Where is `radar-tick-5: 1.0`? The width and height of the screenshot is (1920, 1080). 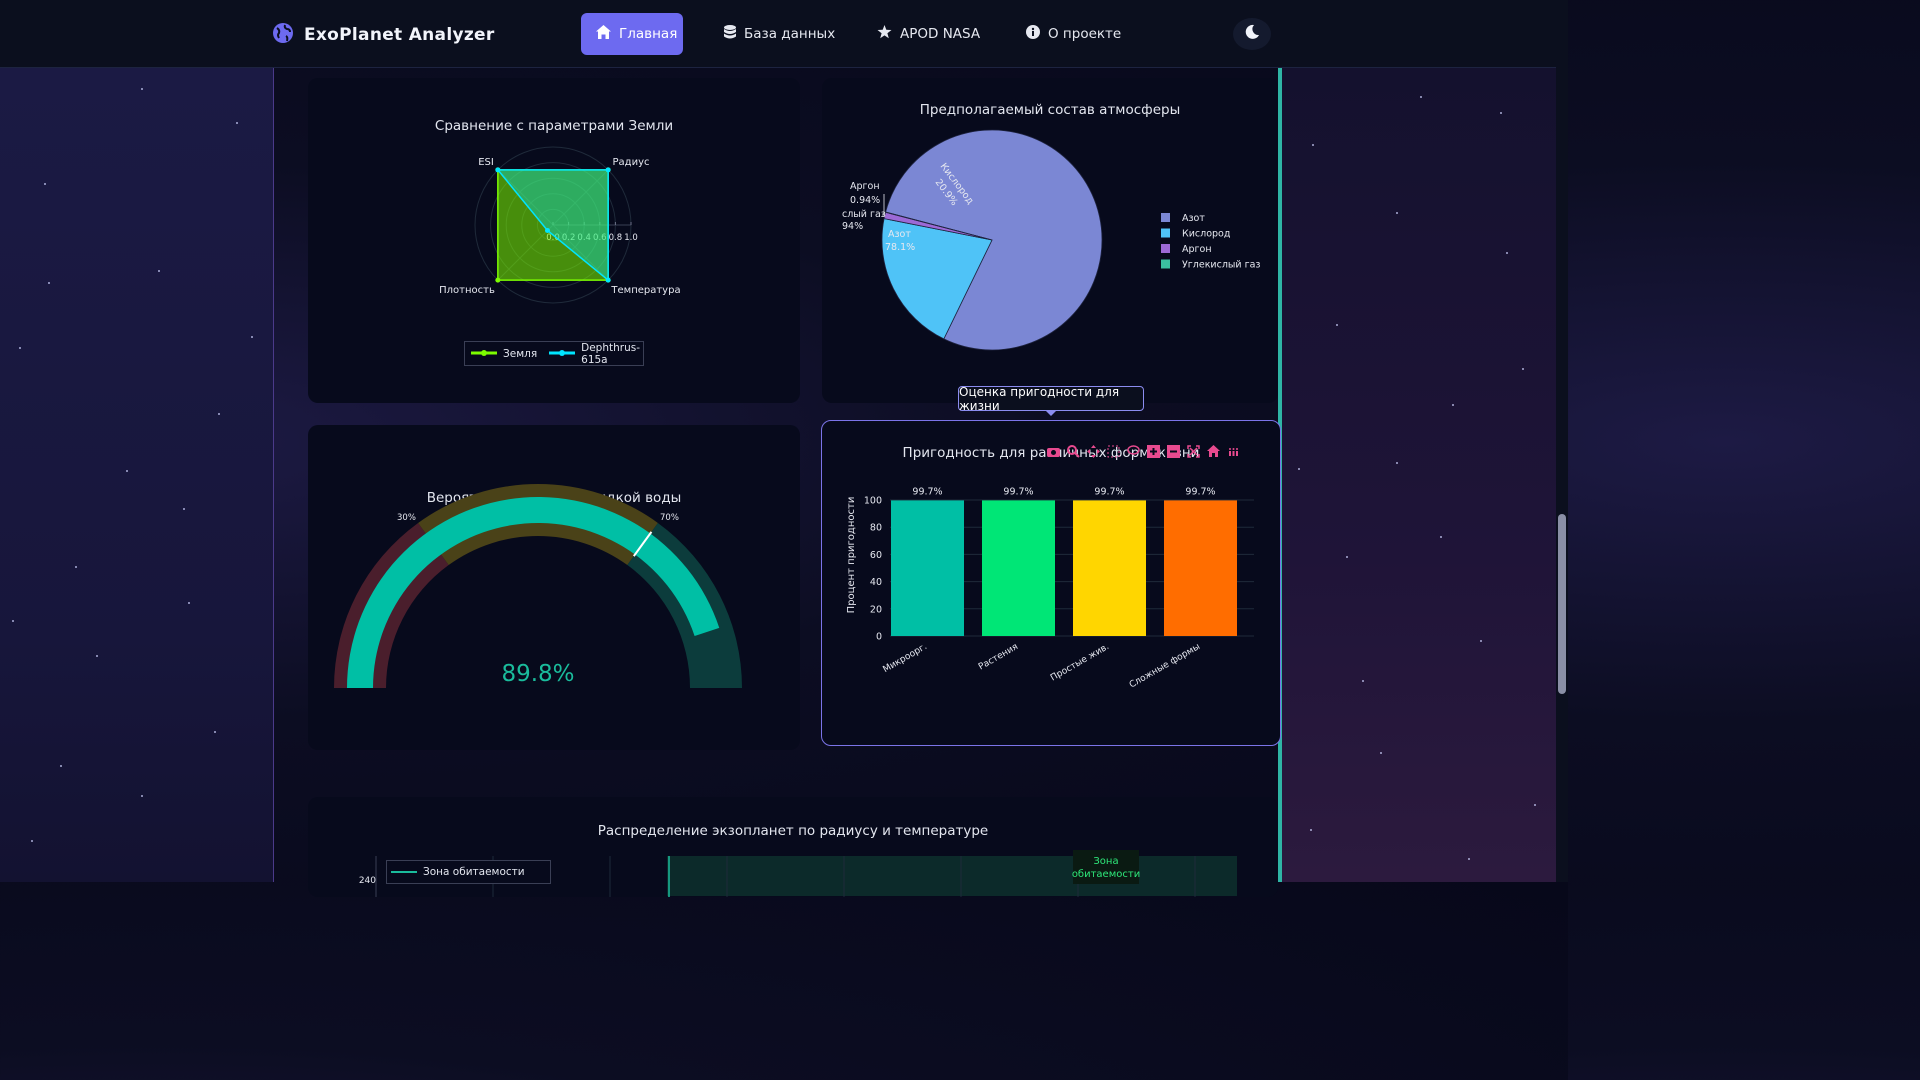 radar-tick-5: 1.0 is located at coordinates (631, 238).